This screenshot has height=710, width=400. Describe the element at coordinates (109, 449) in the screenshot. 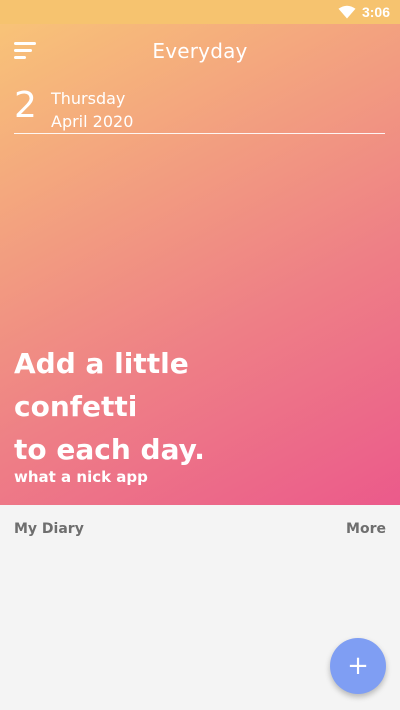

I see `tagline-line: to each day.` at that location.